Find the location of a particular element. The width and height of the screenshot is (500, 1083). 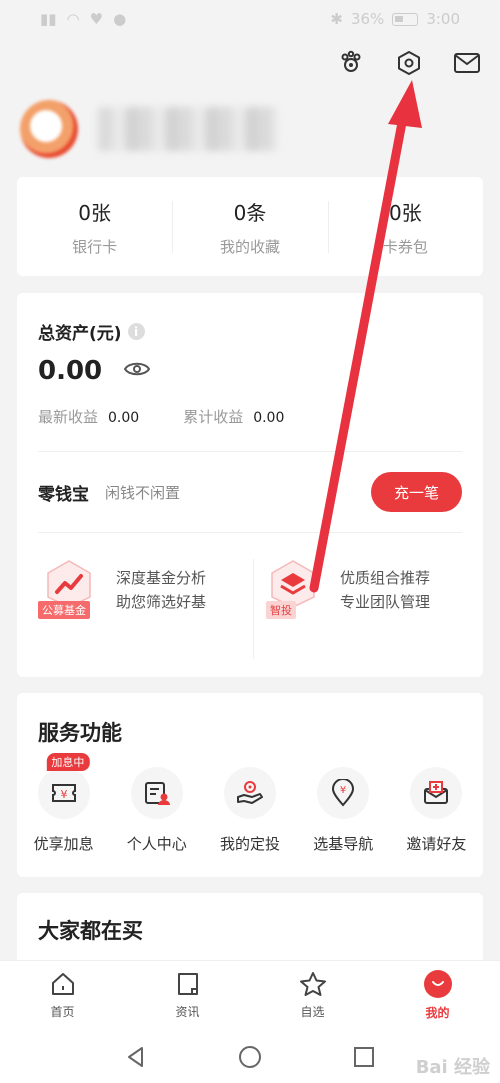

latest-earnings-label: 最新收益 is located at coordinates (68, 417).